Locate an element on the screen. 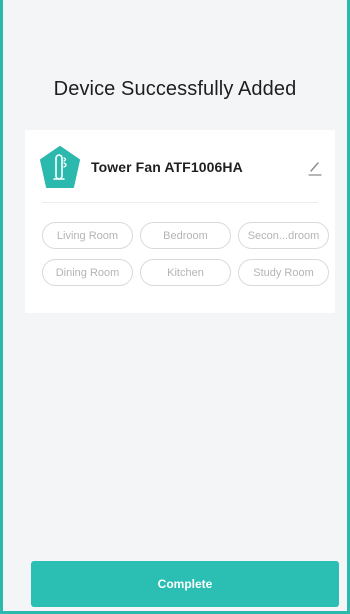 The height and width of the screenshot is (614, 350). room-chip-dining-room: Dining Room is located at coordinates (87, 272).